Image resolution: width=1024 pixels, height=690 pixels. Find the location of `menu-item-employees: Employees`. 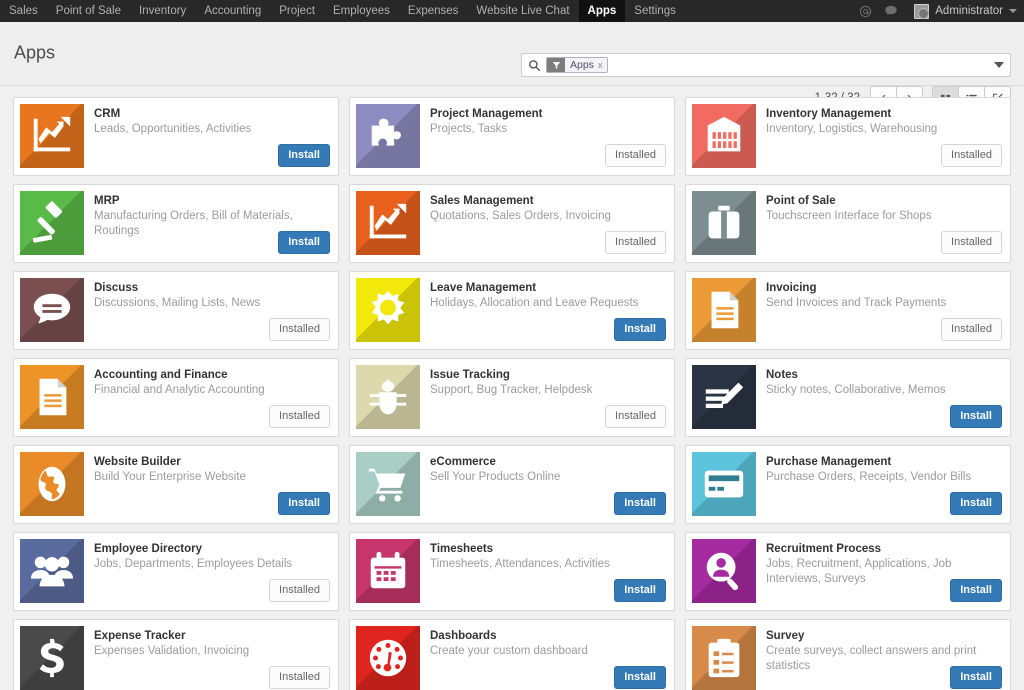

menu-item-employees: Employees is located at coordinates (361, 11).